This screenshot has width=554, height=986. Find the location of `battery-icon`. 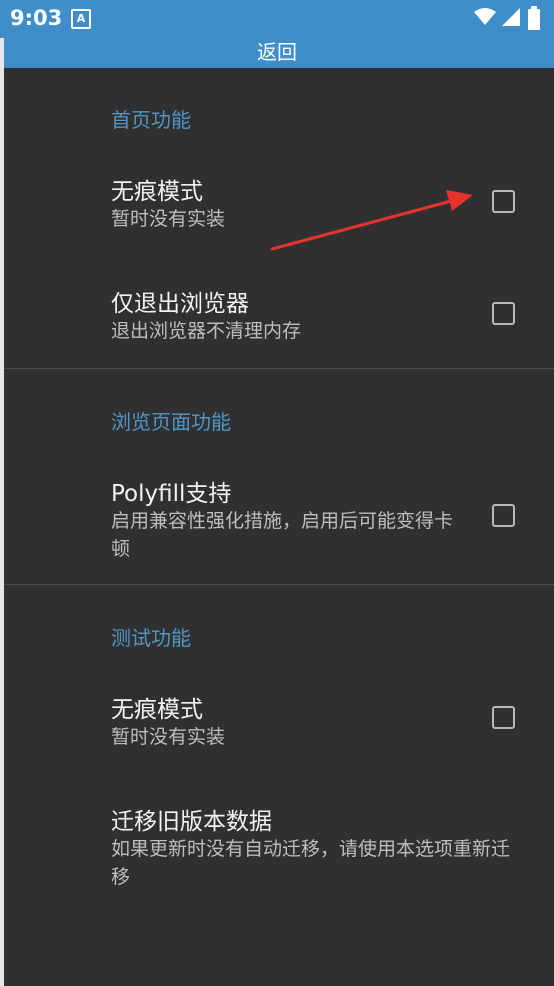

battery-icon is located at coordinates (534, 18).